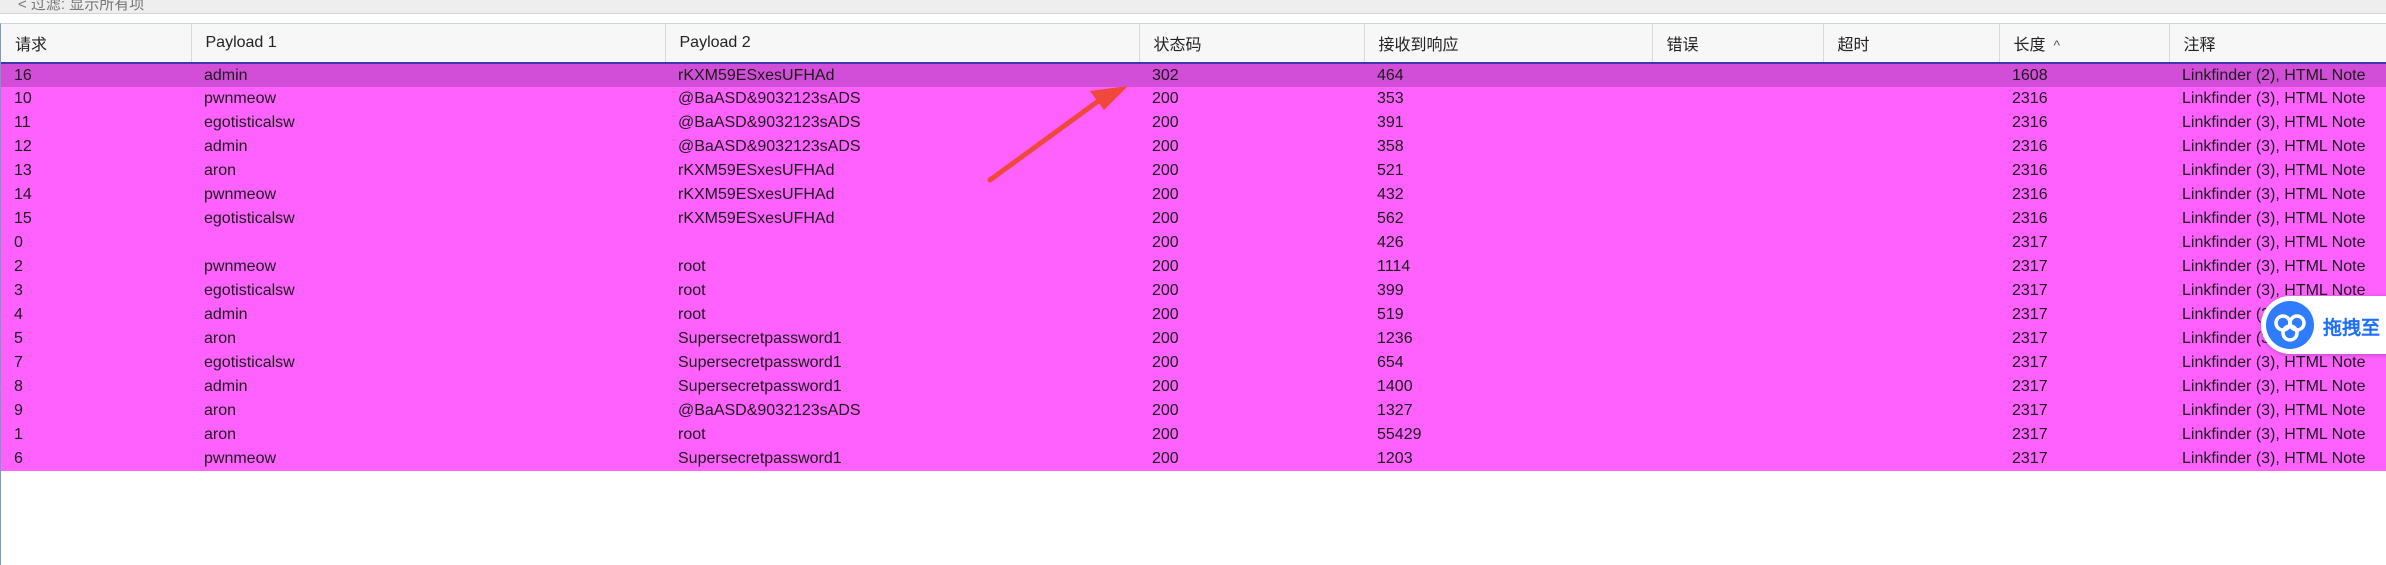 The width and height of the screenshot is (2386, 565). I want to click on column-header-length: 长度 ^, so click(2084, 44).